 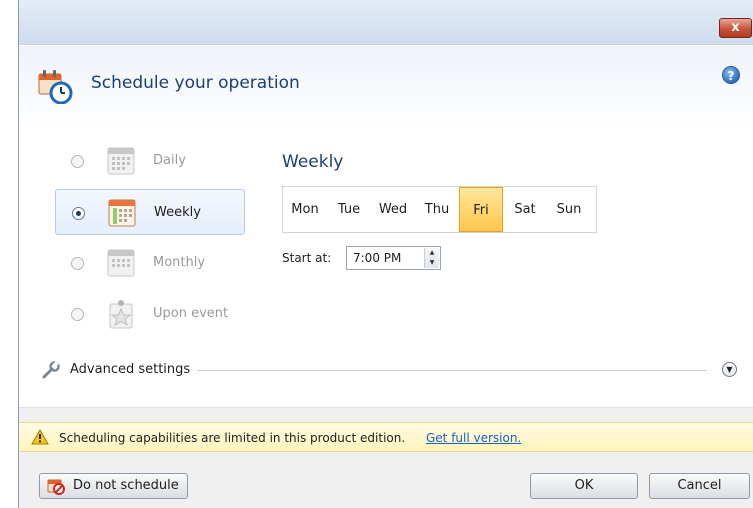 I want to click on option-label-daily: Daily, so click(x=169, y=160).